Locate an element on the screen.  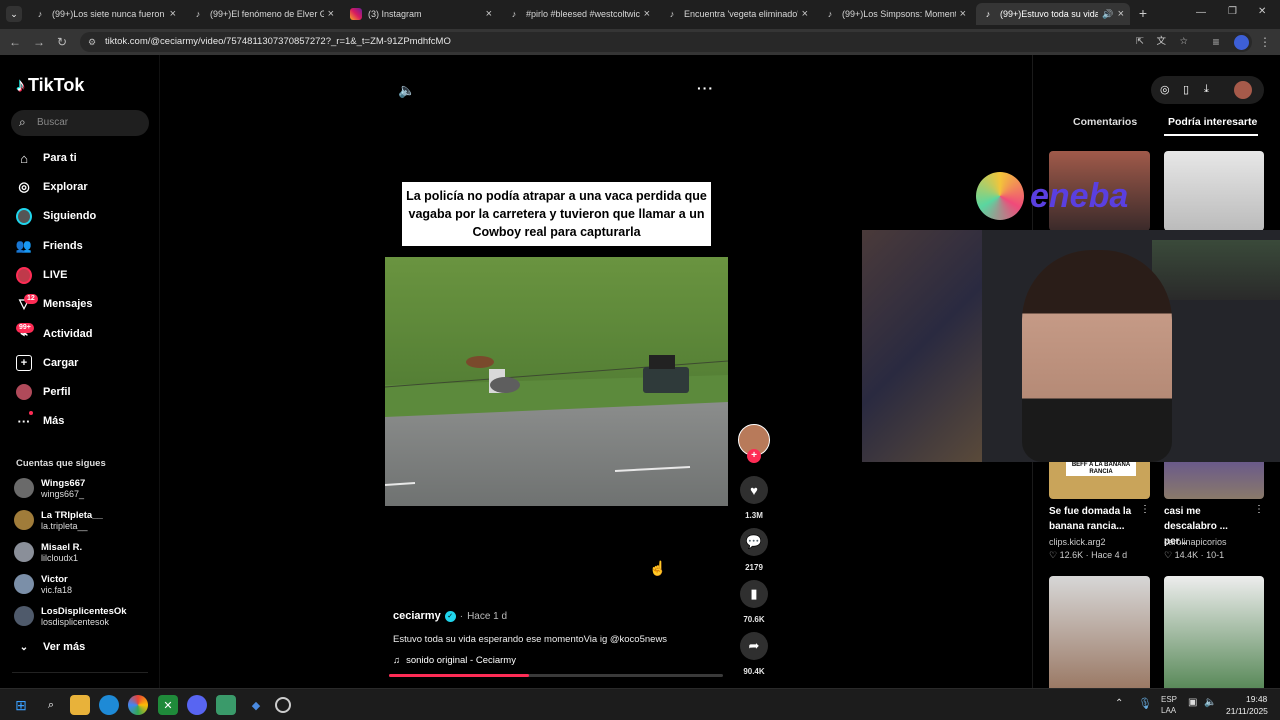
nav-item-friends: 👥 Friends is located at coordinates (49, 246).